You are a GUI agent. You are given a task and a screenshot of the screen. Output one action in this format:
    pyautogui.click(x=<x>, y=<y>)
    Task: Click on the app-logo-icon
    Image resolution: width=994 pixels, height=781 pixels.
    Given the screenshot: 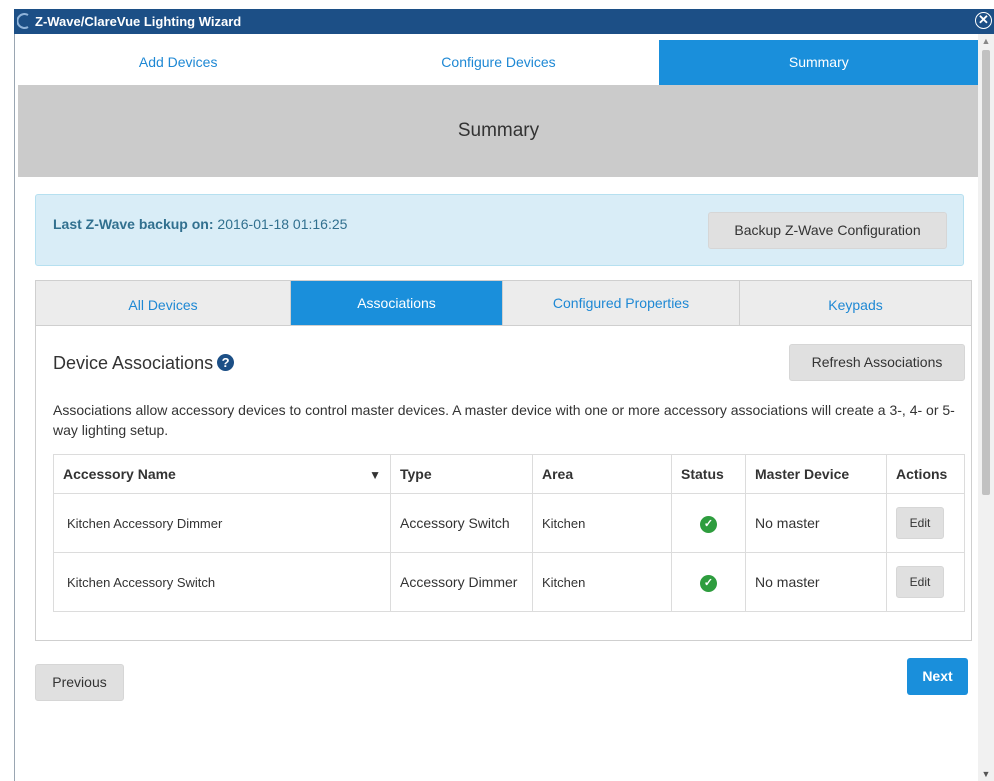 What is the action you would take?
    pyautogui.click(x=23, y=21)
    